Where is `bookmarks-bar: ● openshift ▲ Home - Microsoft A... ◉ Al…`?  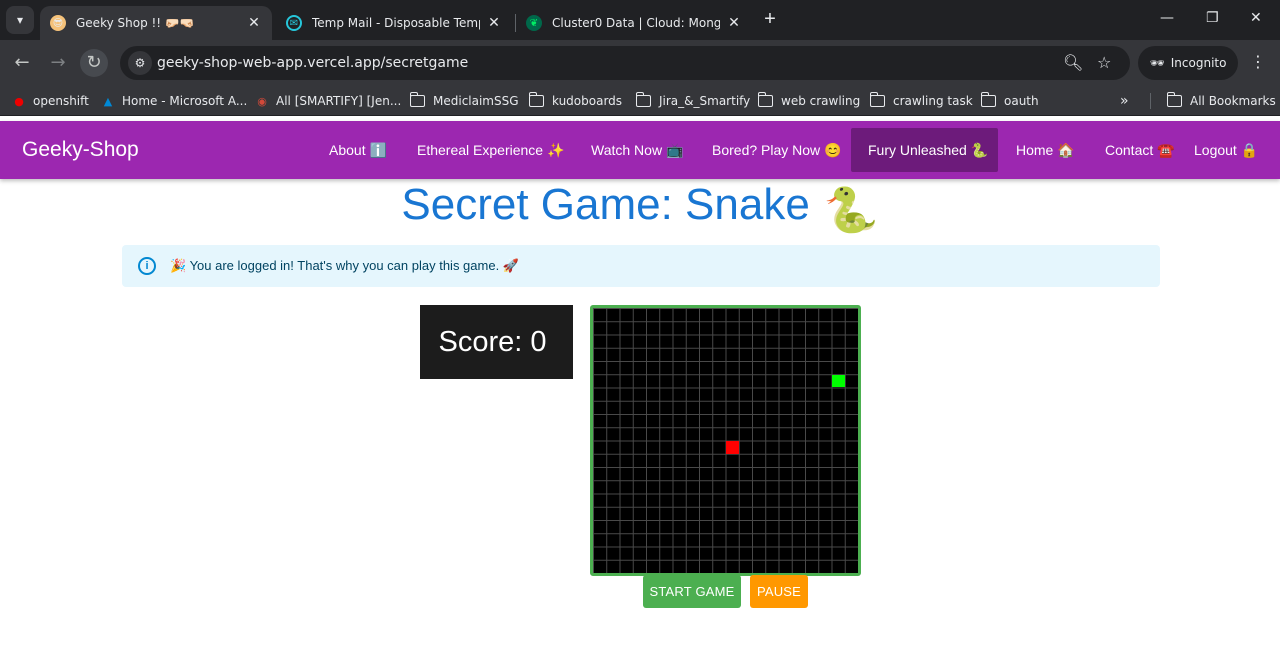
bookmarks-bar: ● openshift ▲ Home - Microsoft A... ◉ Al… is located at coordinates (640, 101).